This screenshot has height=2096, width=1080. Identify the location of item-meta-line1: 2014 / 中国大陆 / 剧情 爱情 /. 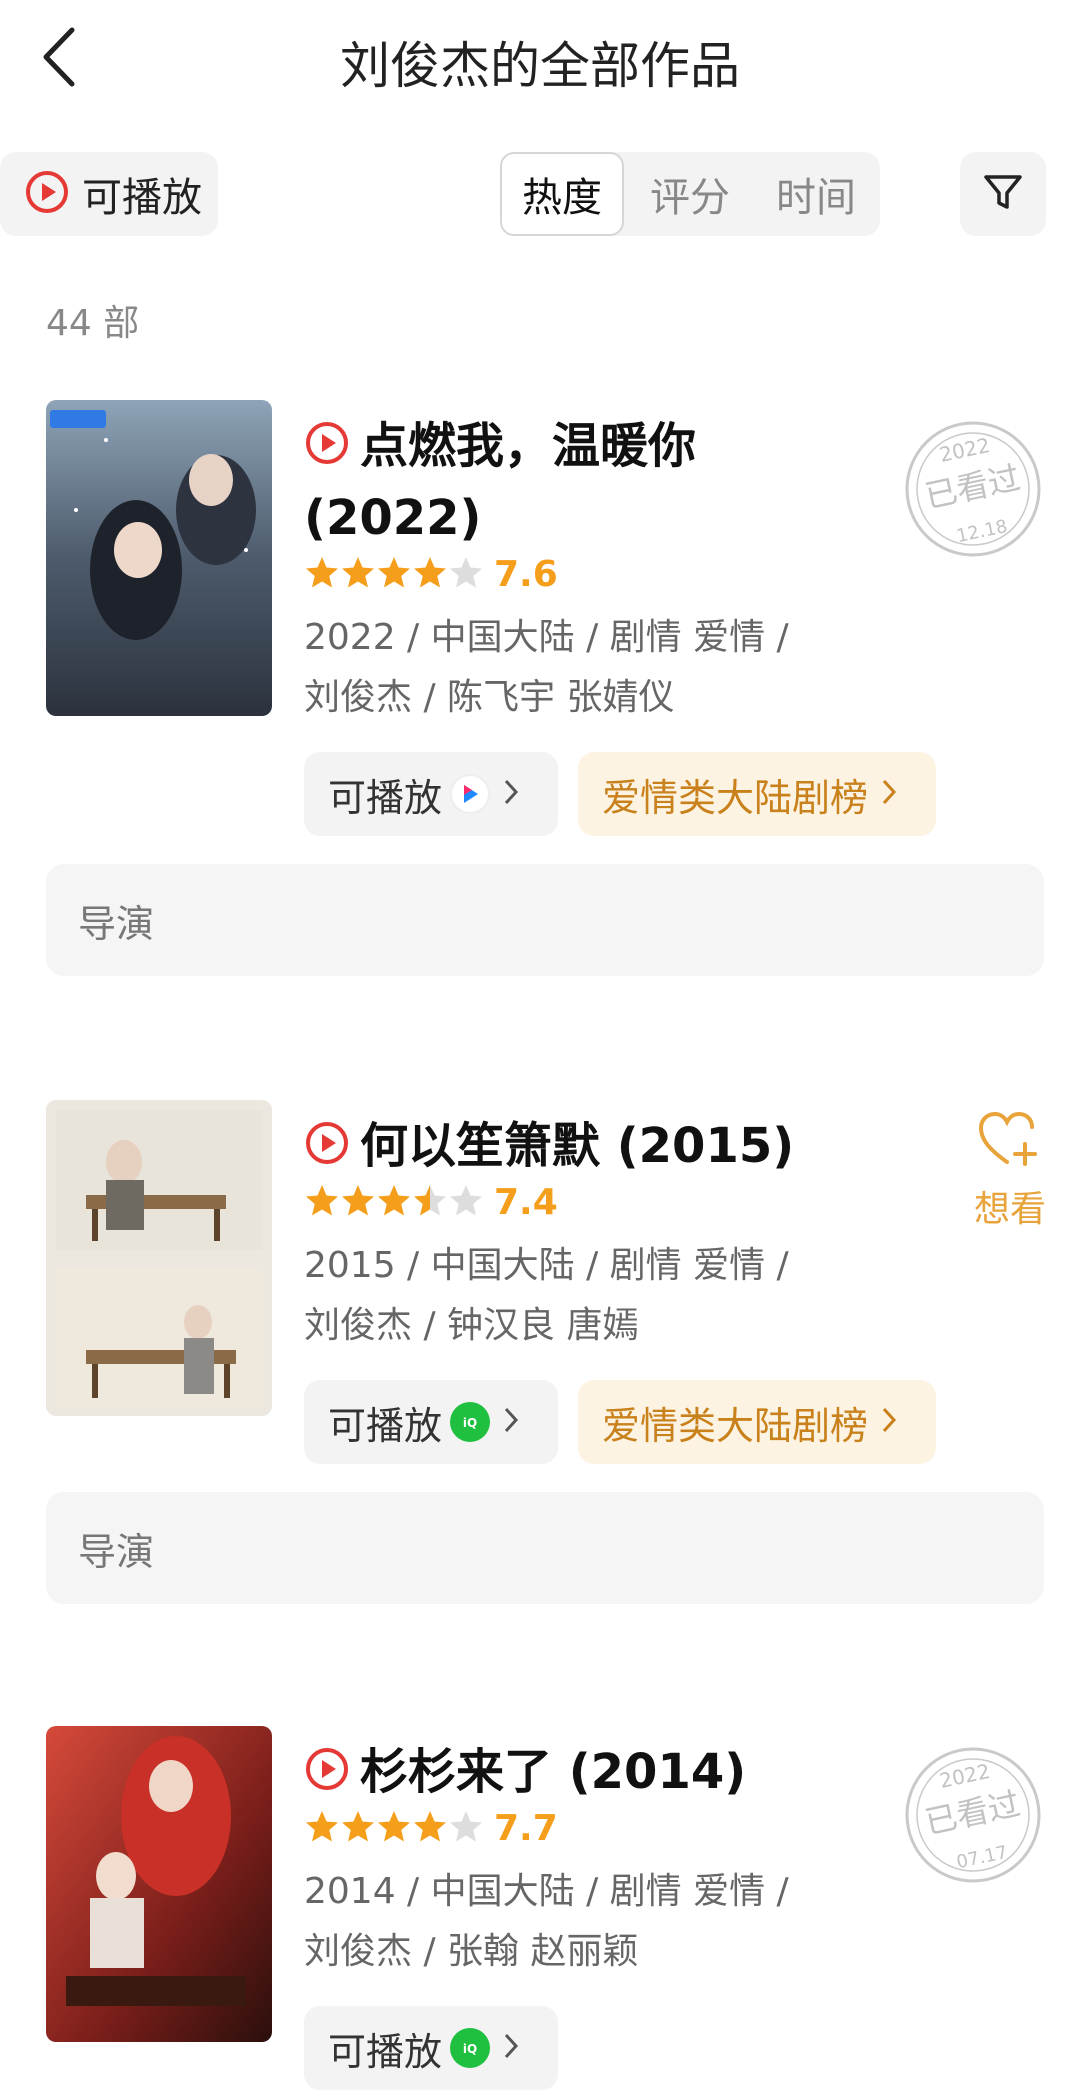
(546, 1891).